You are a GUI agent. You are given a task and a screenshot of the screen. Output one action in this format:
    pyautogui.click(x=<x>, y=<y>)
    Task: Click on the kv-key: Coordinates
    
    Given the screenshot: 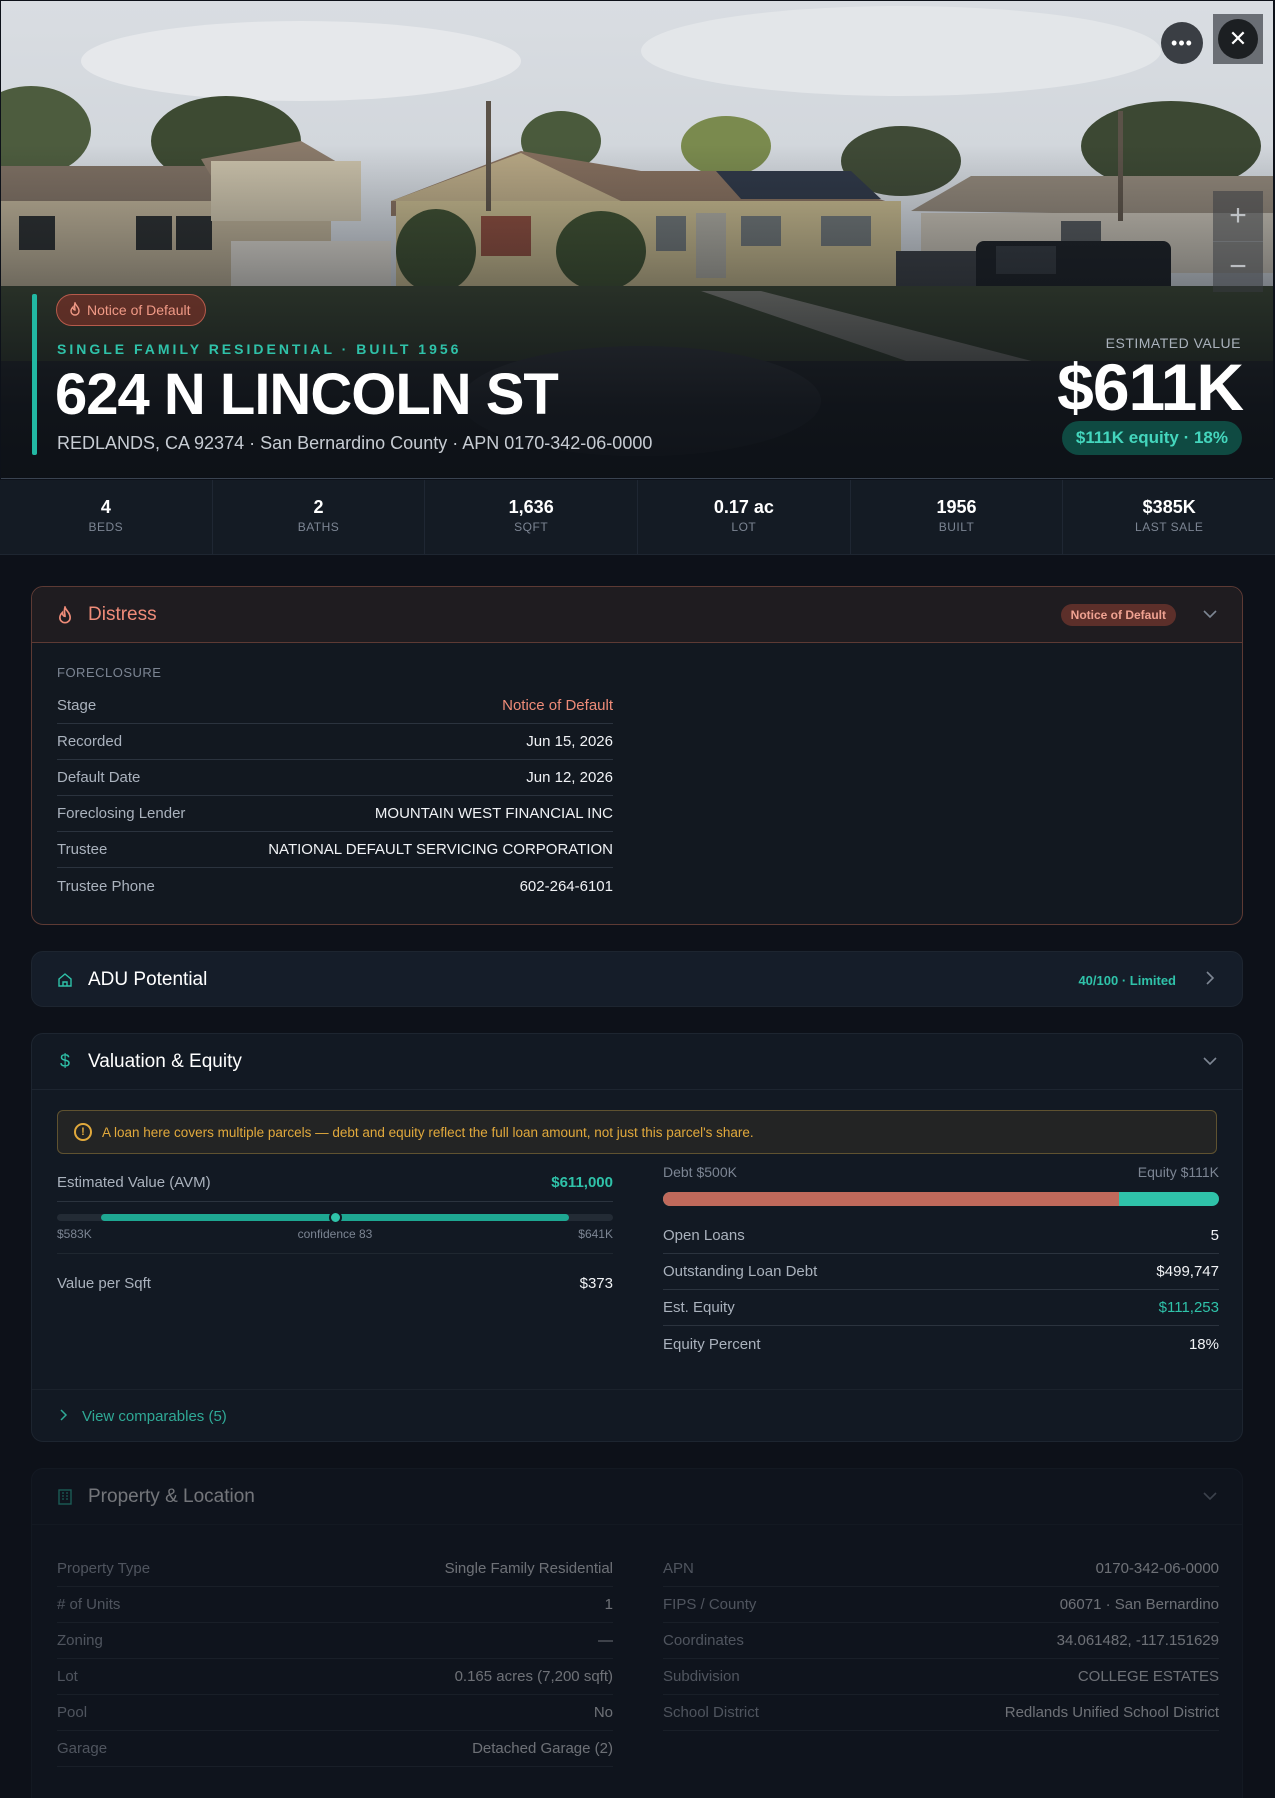 What is the action you would take?
    pyautogui.click(x=703, y=1640)
    